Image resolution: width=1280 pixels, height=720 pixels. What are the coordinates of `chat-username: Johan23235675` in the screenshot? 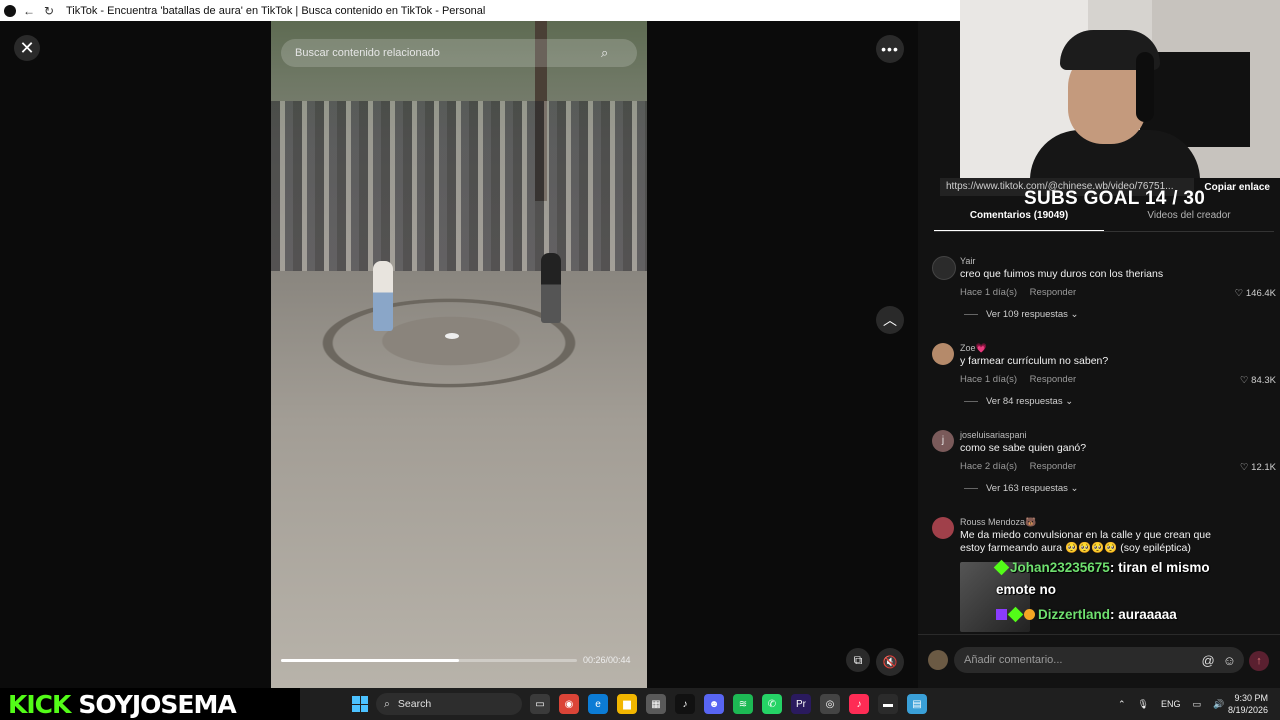 It's located at (1060, 567).